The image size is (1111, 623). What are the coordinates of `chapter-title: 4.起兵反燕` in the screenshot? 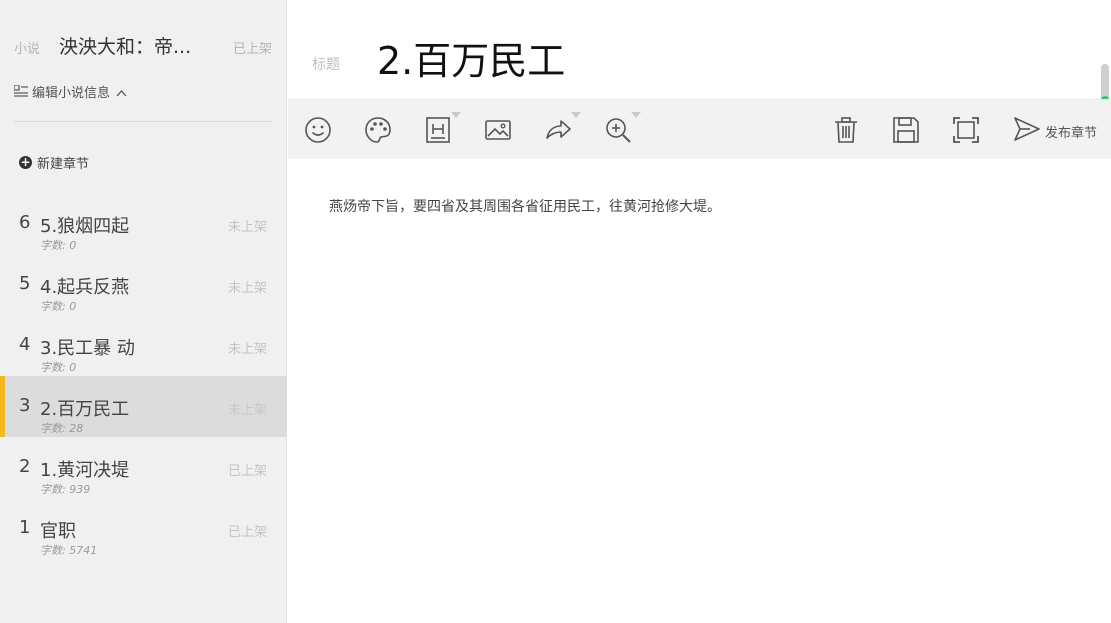 It's located at (85, 287).